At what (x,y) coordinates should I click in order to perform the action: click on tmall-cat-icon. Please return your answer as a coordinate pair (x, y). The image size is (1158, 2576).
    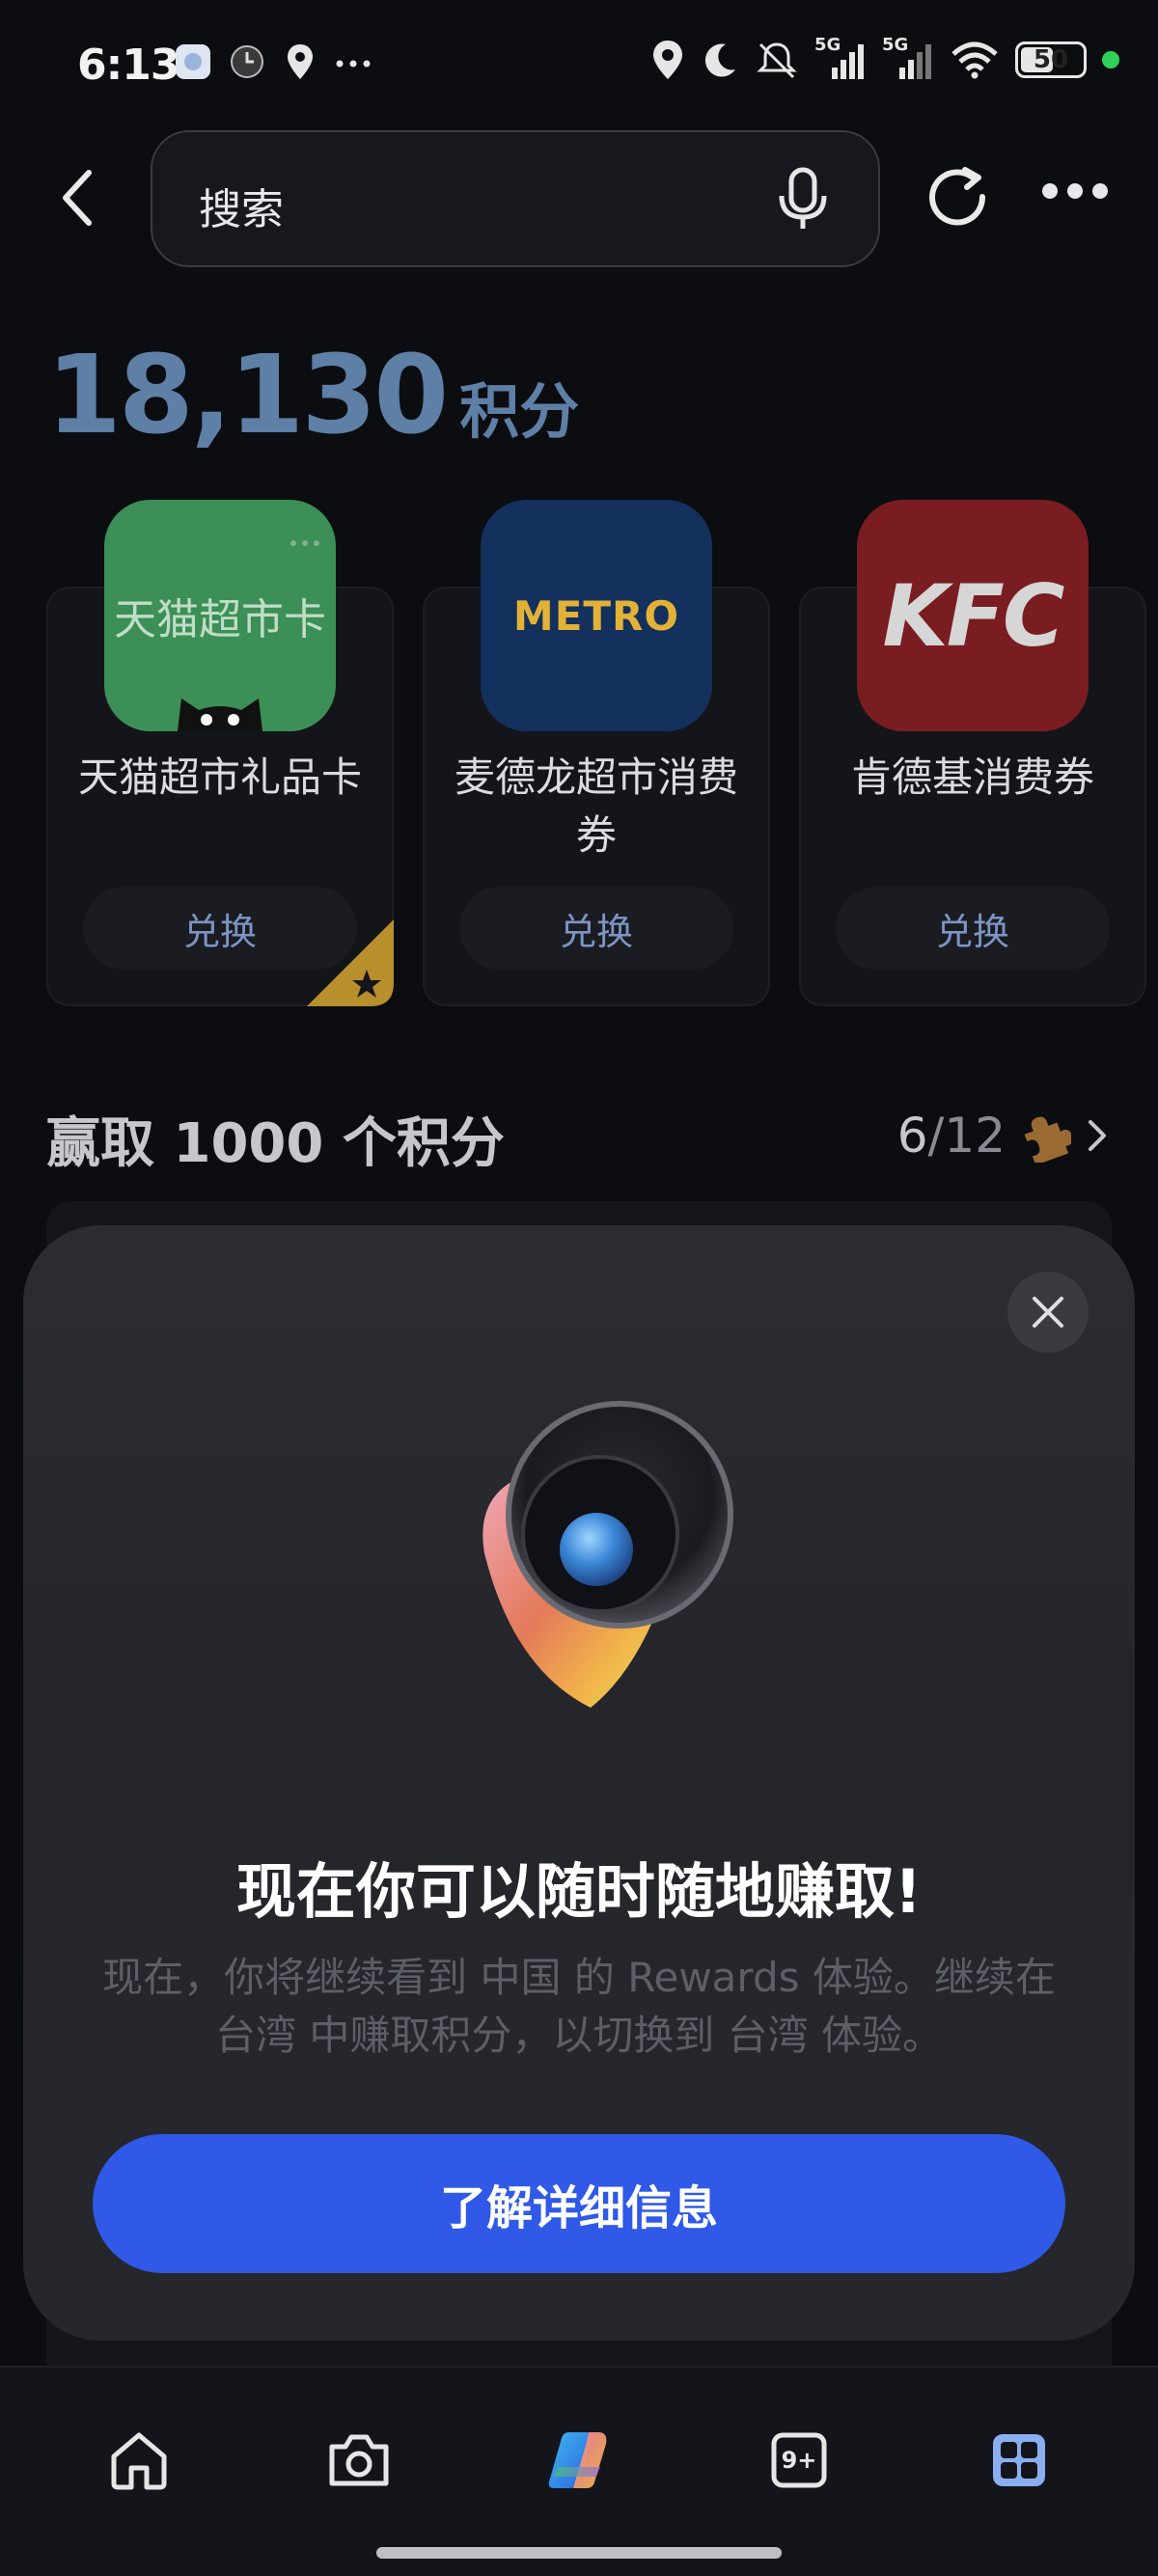
    Looking at the image, I should click on (220, 715).